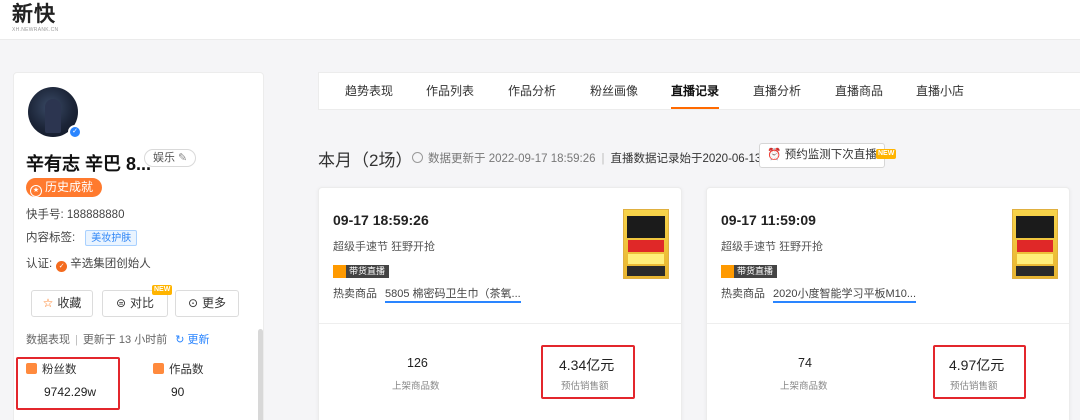  I want to click on live-time: 09-17 11:59:09, so click(768, 220).